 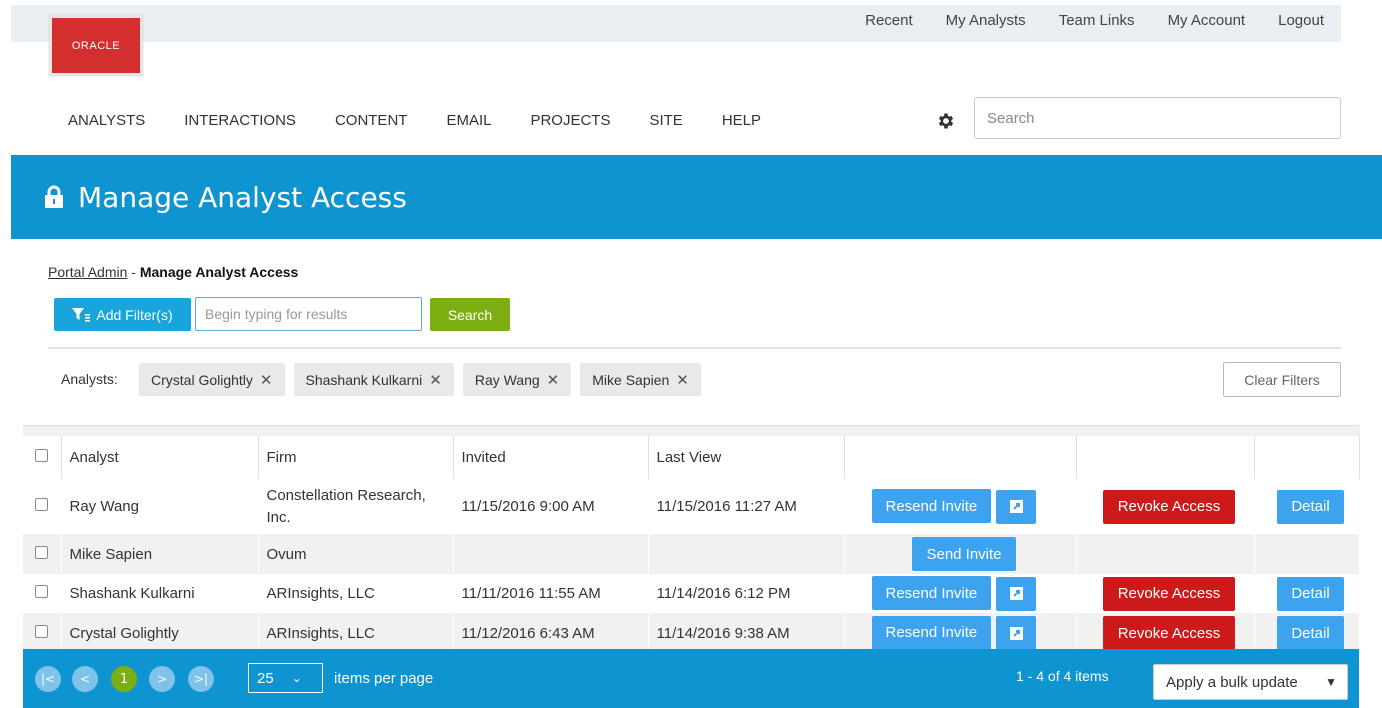 I want to click on analyst-name: Crystal Golightly, so click(x=160, y=633).